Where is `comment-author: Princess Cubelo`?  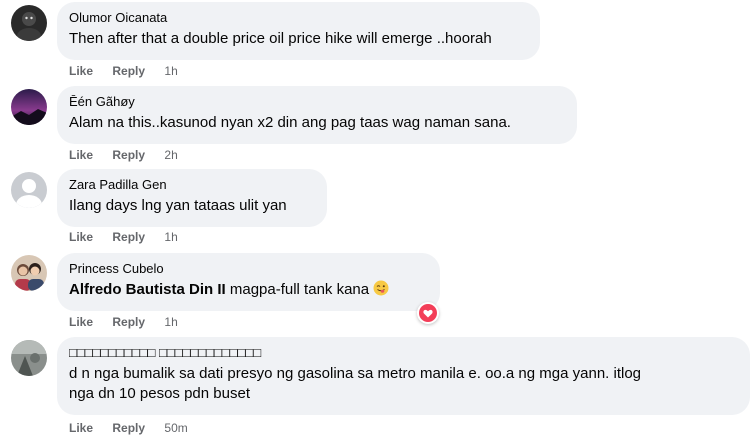 comment-author: Princess Cubelo is located at coordinates (248, 268).